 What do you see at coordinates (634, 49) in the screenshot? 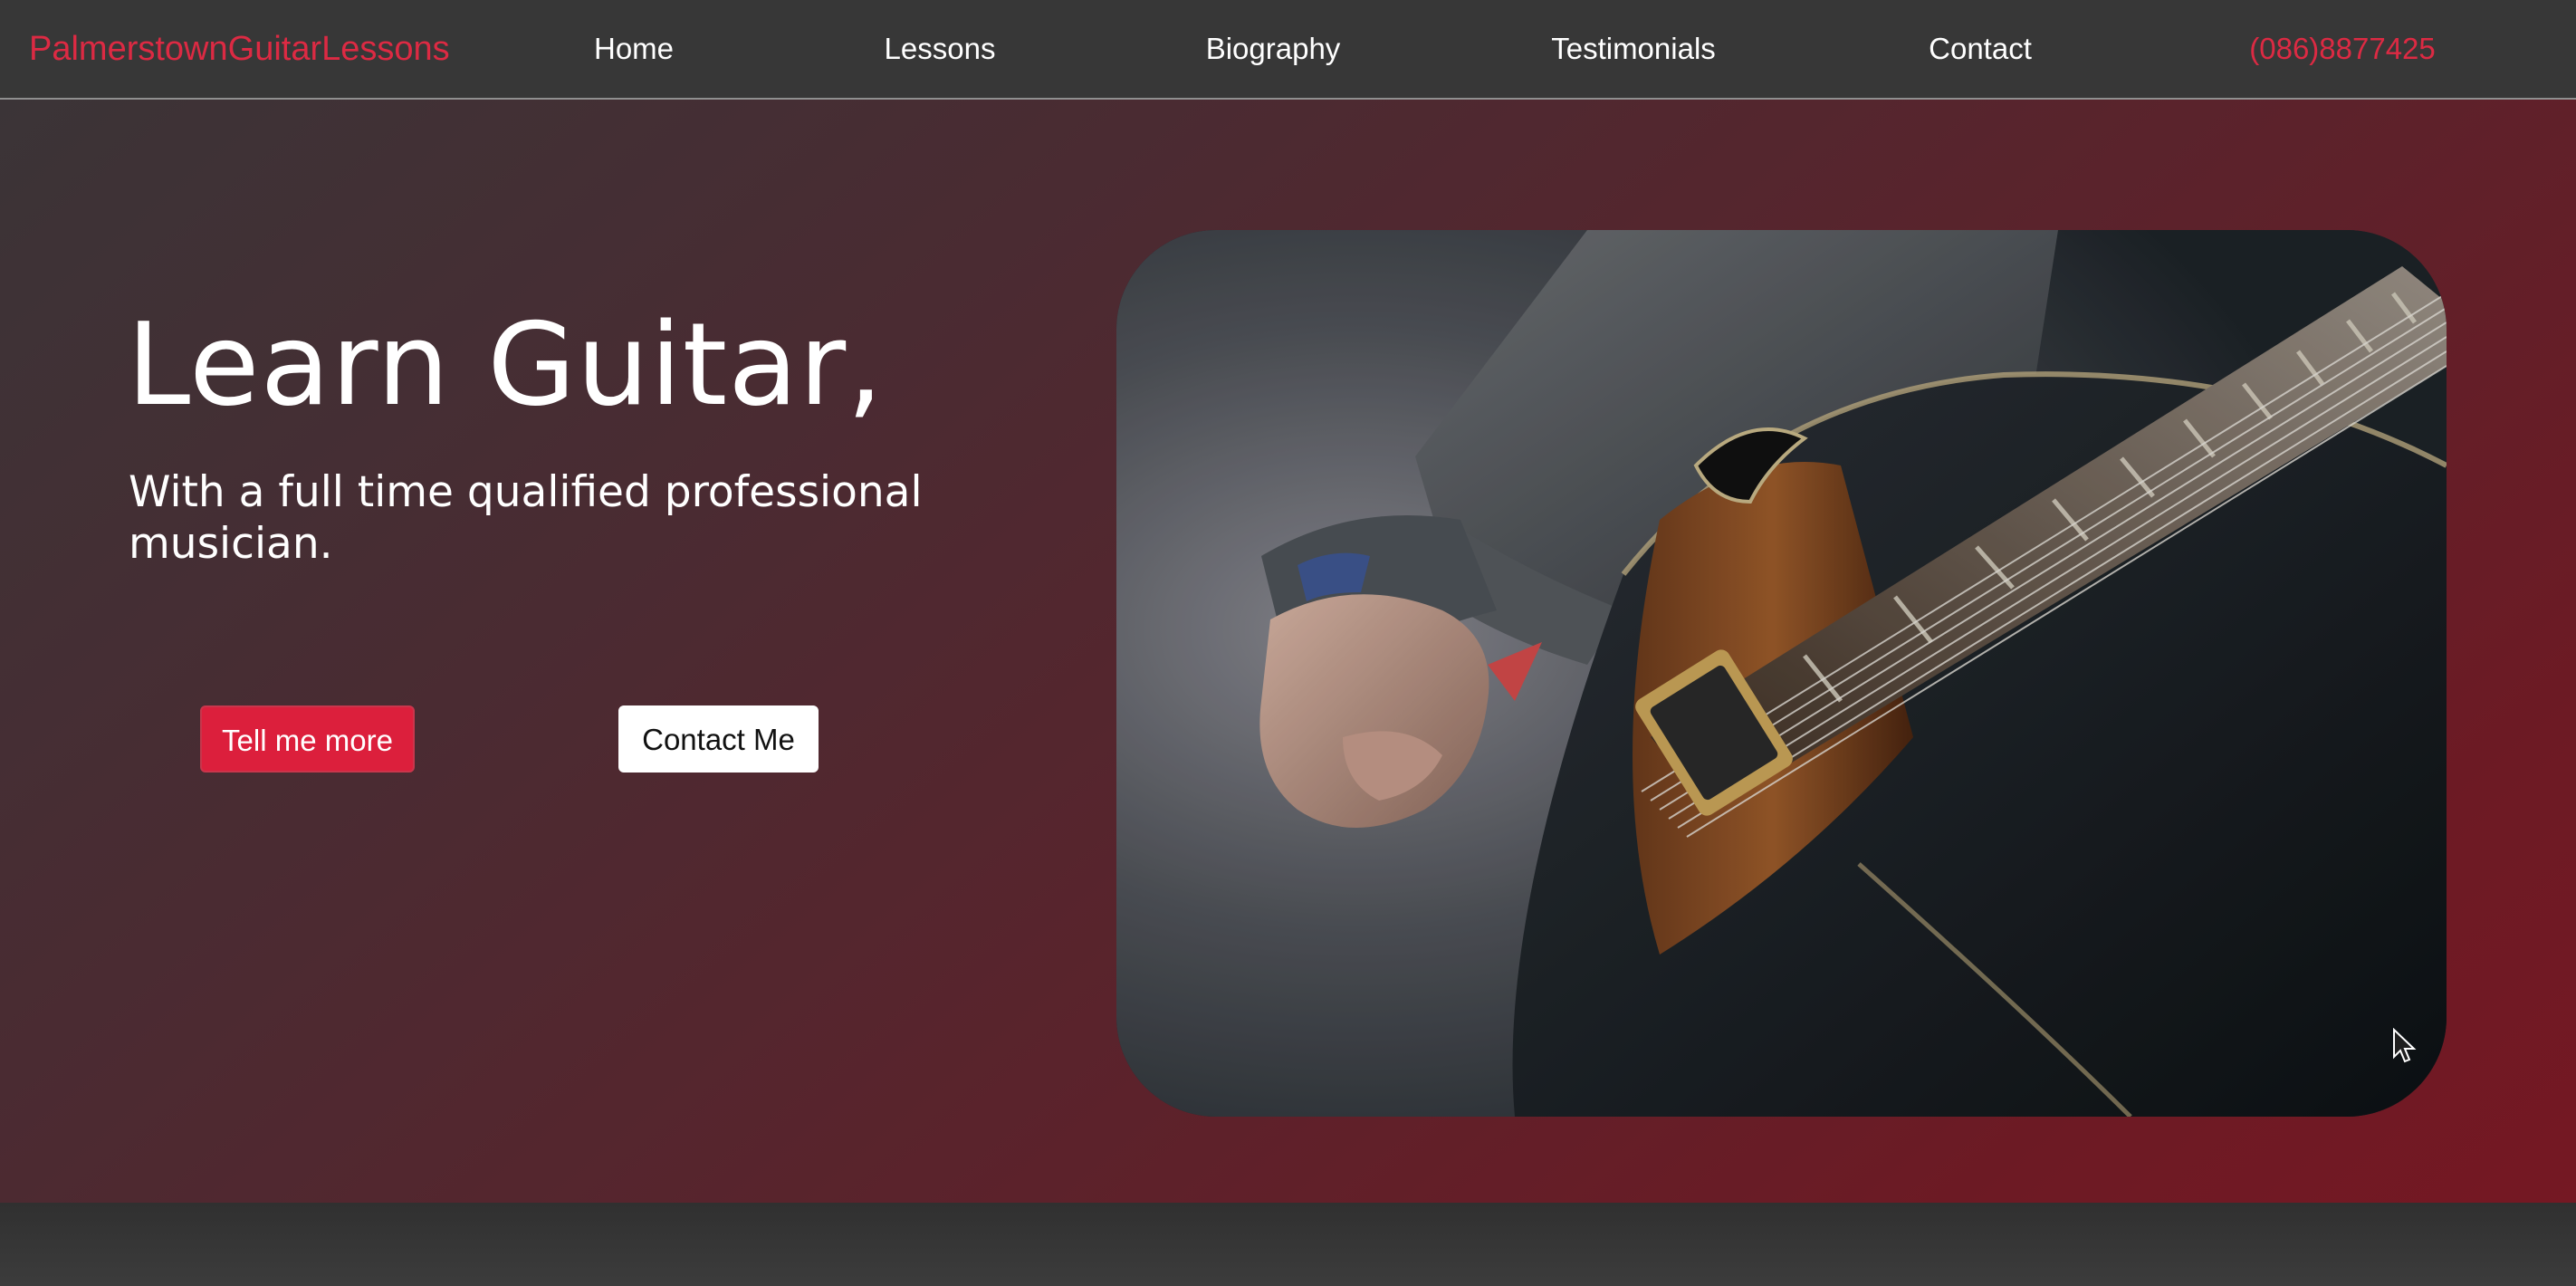
I see `nav-link-home: Home` at bounding box center [634, 49].